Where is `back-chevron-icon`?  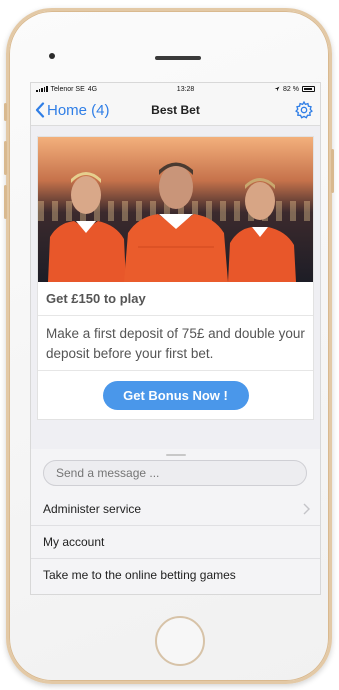
back-chevron-icon is located at coordinates (40, 110).